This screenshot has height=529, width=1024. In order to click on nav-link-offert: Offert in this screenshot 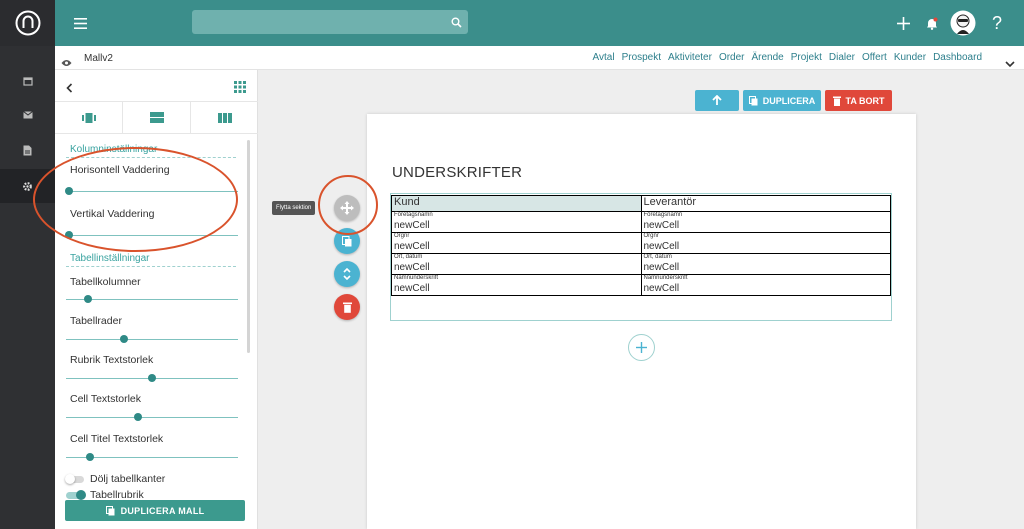, I will do `click(874, 57)`.